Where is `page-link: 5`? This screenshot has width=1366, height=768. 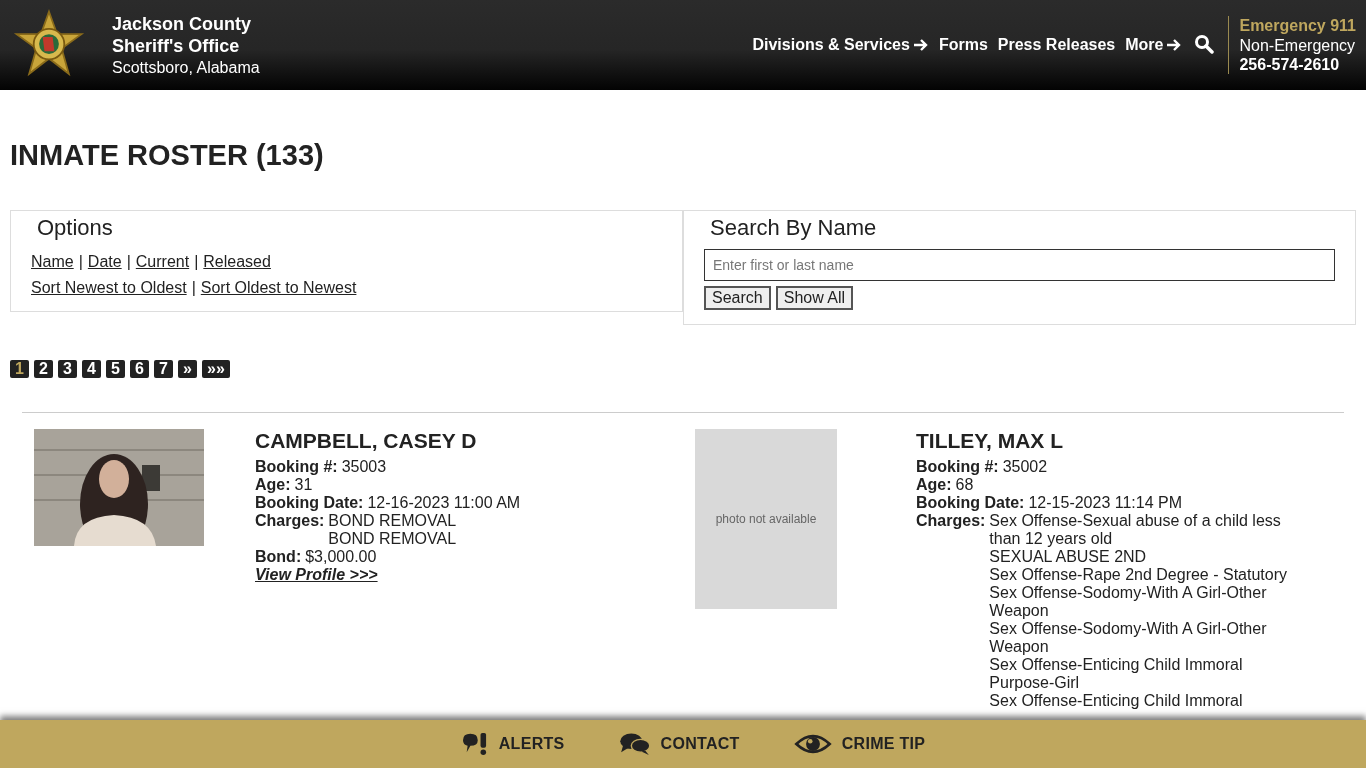
page-link: 5 is located at coordinates (115, 369).